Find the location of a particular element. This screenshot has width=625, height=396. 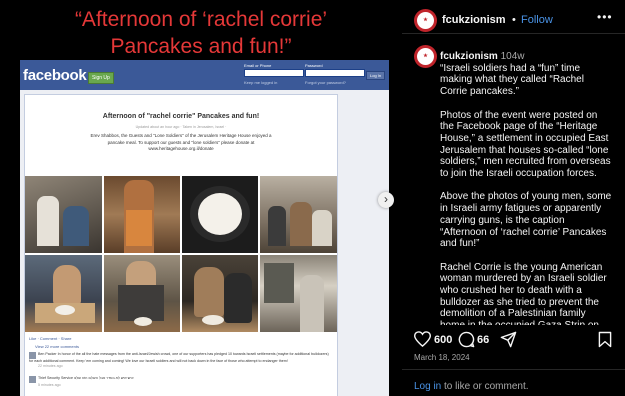

facebook-right-column is located at coordinates (363, 242).